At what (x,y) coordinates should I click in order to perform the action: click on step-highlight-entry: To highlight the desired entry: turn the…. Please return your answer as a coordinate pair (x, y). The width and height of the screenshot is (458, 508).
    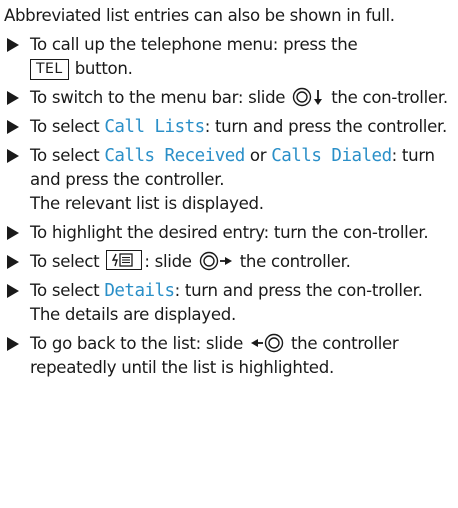
    Looking at the image, I should click on (230, 233).